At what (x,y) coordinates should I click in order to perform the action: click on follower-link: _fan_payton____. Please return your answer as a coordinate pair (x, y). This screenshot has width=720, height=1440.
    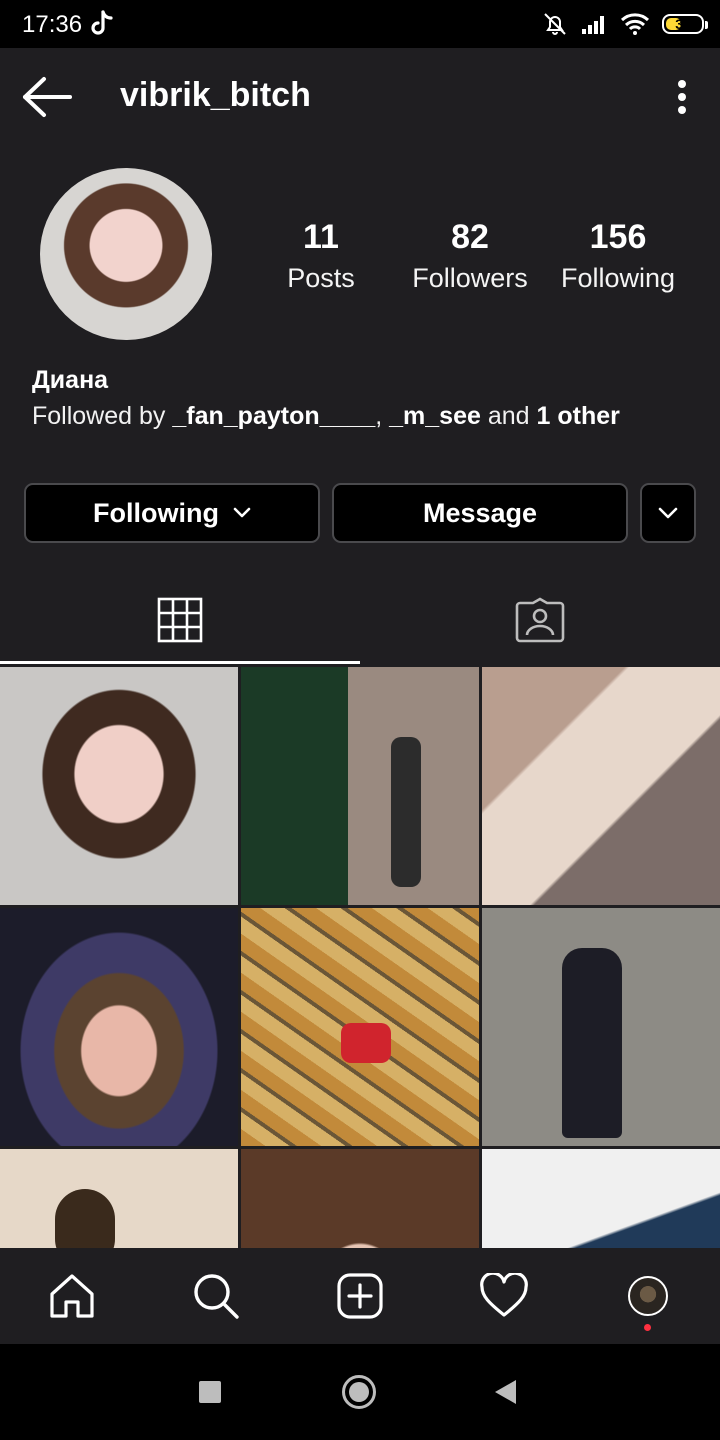
    Looking at the image, I should click on (273, 416).